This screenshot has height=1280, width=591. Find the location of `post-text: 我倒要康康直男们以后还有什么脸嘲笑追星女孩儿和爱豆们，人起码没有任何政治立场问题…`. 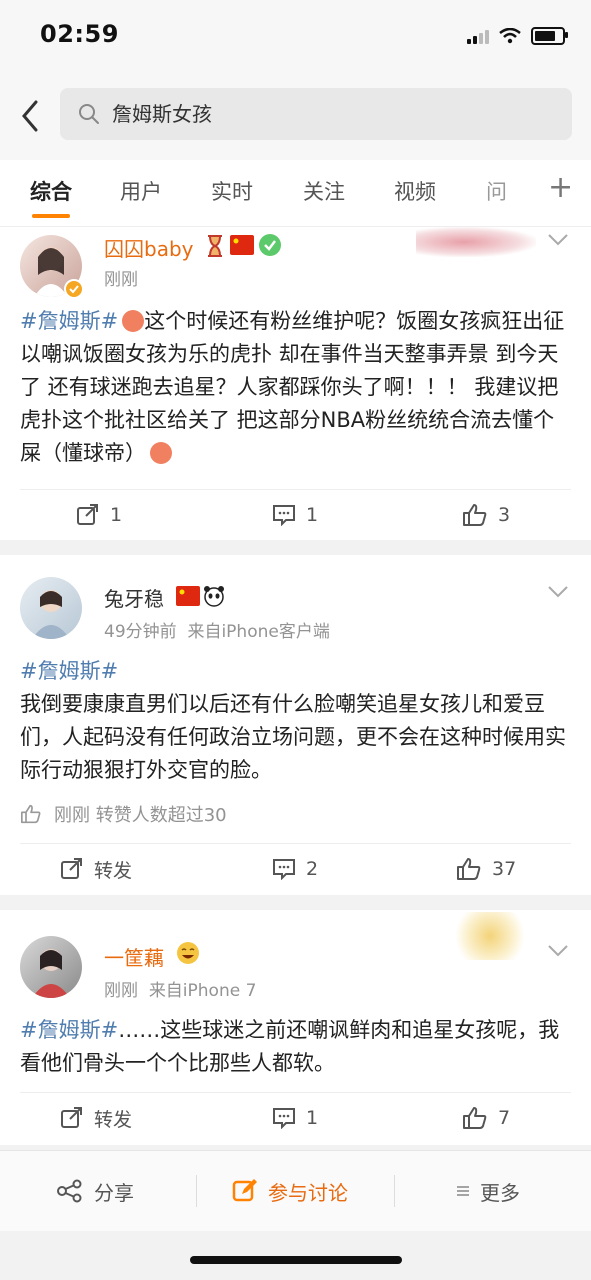

post-text: 我倒要康康直男们以后还有什么脸嘲笑追星女孩儿和爱豆们，人起码没有任何政治立场问题… is located at coordinates (293, 737).